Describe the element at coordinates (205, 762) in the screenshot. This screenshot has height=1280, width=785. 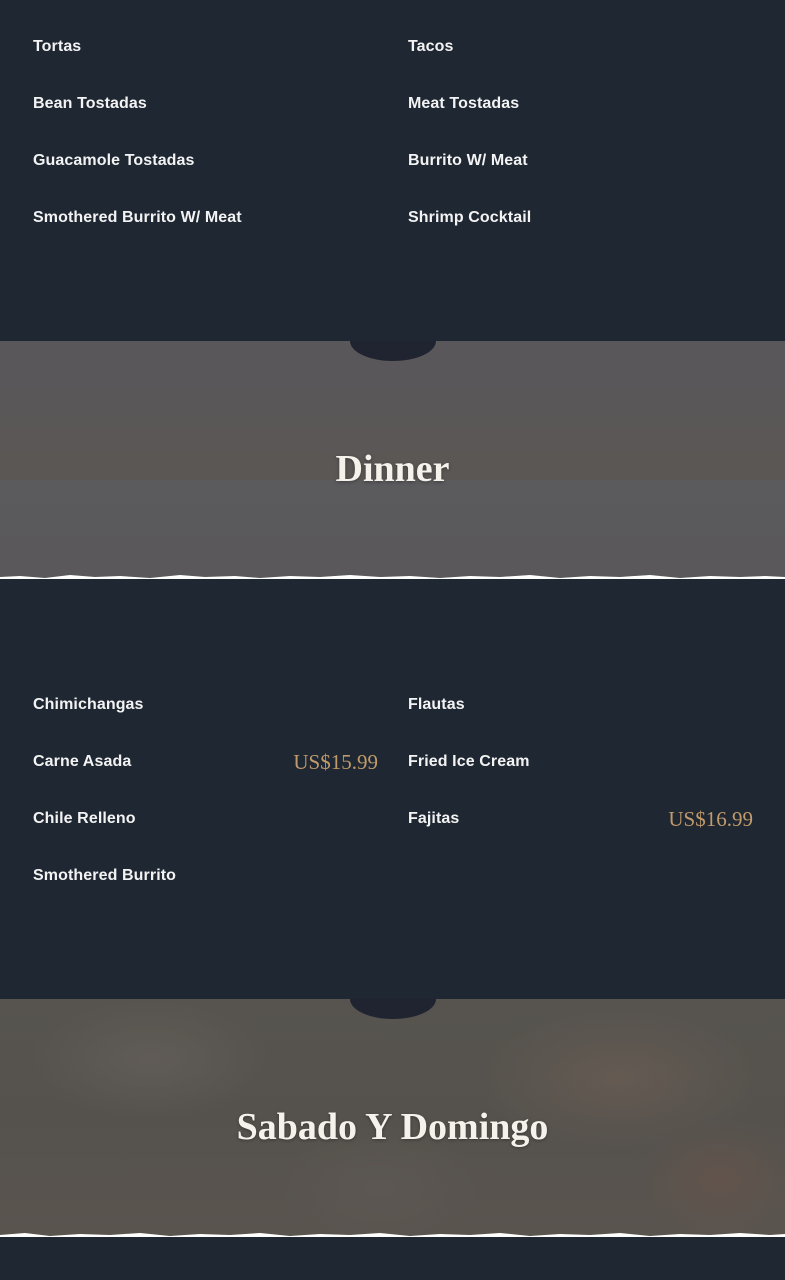
I see `menu-item: Carne Asada US$15.99` at that location.